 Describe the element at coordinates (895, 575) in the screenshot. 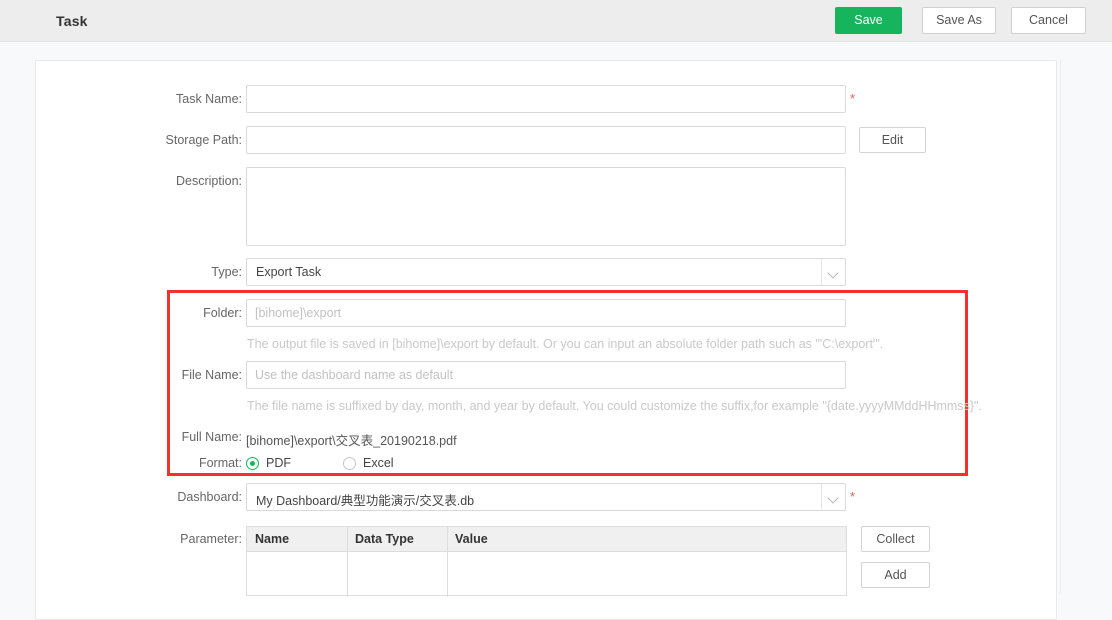

I see `parameter-add-button: Add` at that location.